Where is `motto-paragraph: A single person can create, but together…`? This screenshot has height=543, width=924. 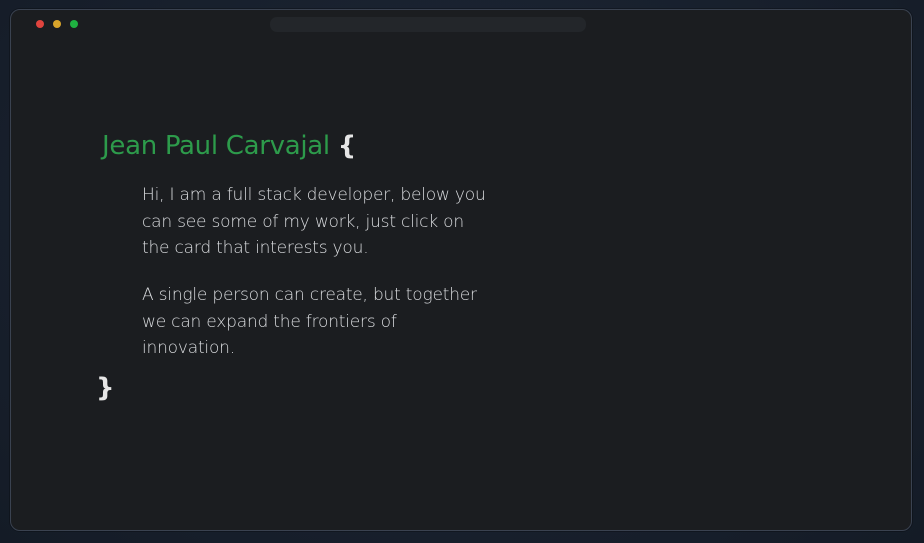 motto-paragraph: A single person can create, but together… is located at coordinates (309, 321).